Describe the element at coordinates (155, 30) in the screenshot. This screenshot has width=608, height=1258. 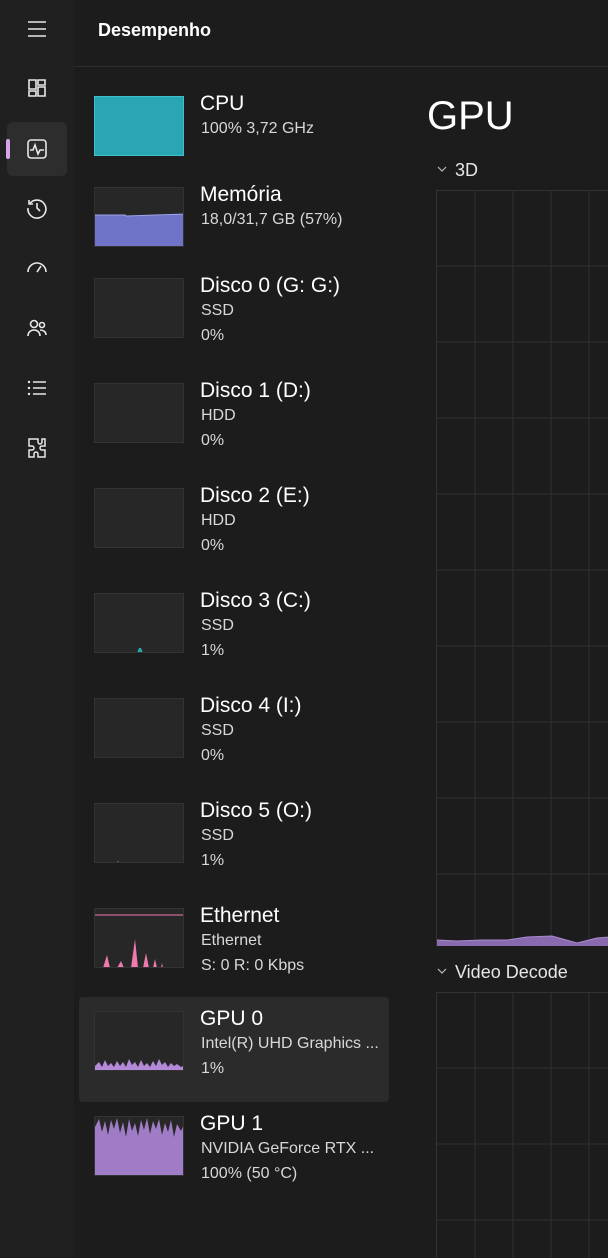
I see `page-title: Desempenho` at that location.